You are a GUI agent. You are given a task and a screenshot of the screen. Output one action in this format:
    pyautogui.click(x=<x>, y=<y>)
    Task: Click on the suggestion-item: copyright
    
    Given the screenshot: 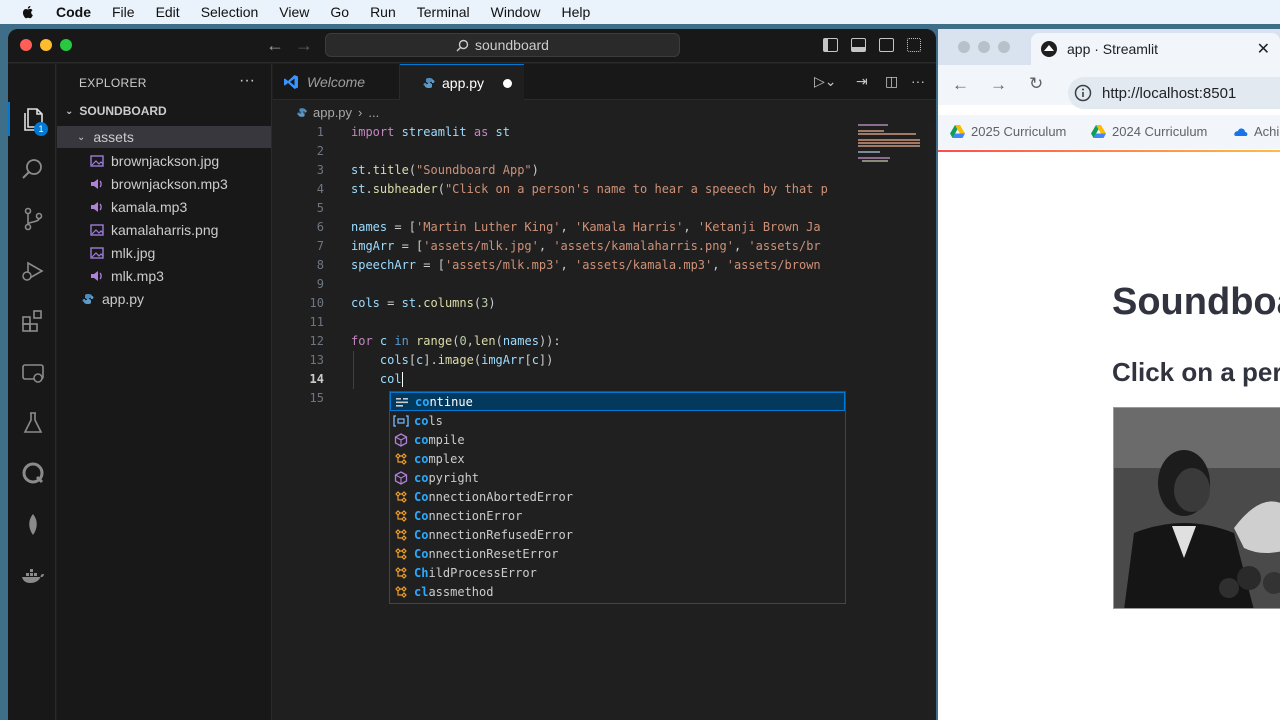 What is the action you would take?
    pyautogui.click(x=617, y=477)
    